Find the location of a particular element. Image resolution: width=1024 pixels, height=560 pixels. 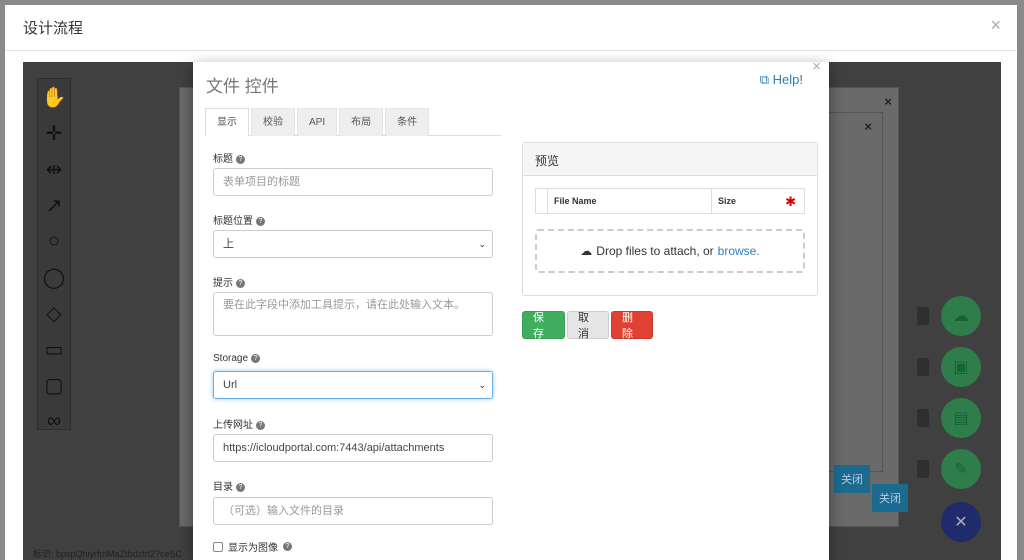

process-id: 标识: bpspQhiyrfmMaZtbdztrf2?ceSC is located at coordinates (108, 554).